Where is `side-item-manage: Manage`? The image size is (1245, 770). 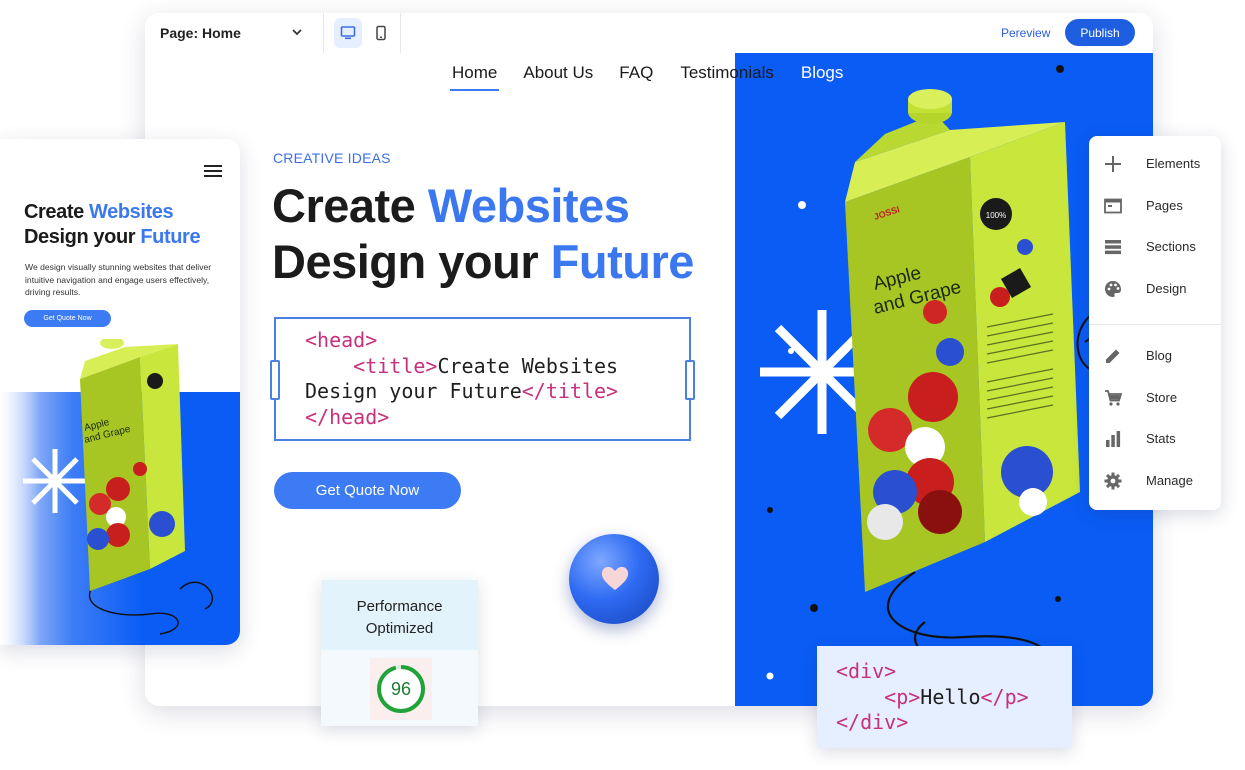 side-item-manage: Manage is located at coordinates (1155, 481).